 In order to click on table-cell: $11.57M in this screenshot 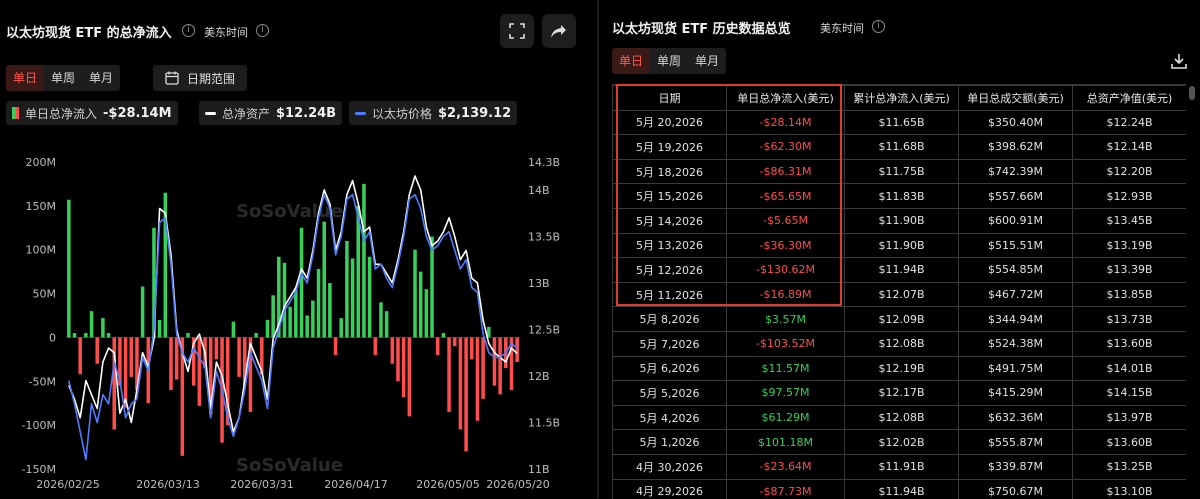, I will do `click(785, 368)`.